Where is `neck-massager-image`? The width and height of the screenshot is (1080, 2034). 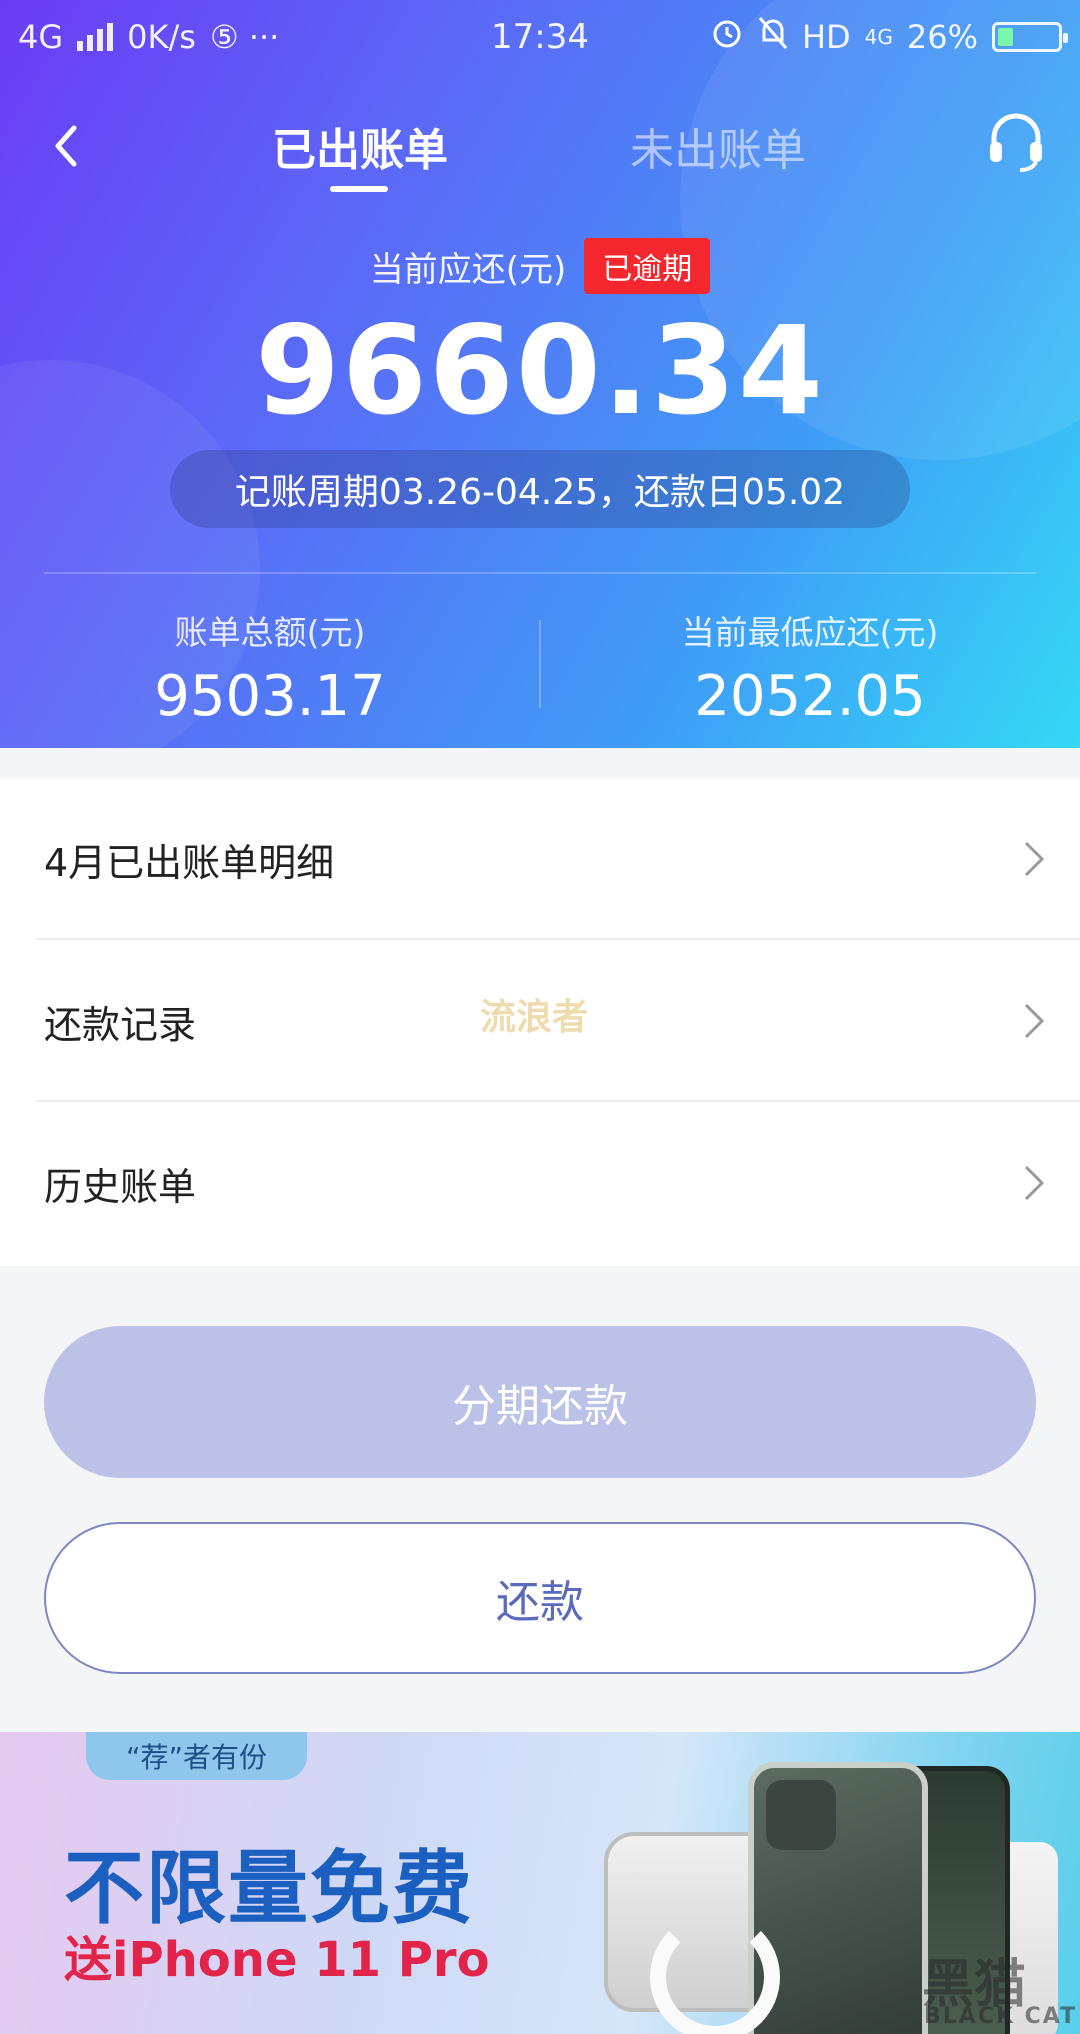
neck-massager-image is located at coordinates (715, 1973).